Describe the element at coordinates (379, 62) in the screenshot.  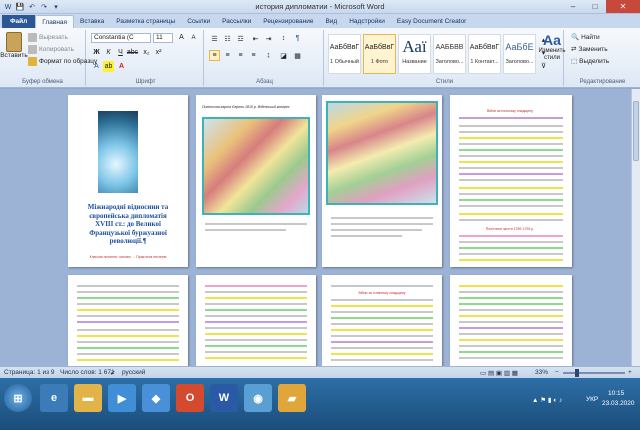
I see `style-name: 1 Фото` at that location.